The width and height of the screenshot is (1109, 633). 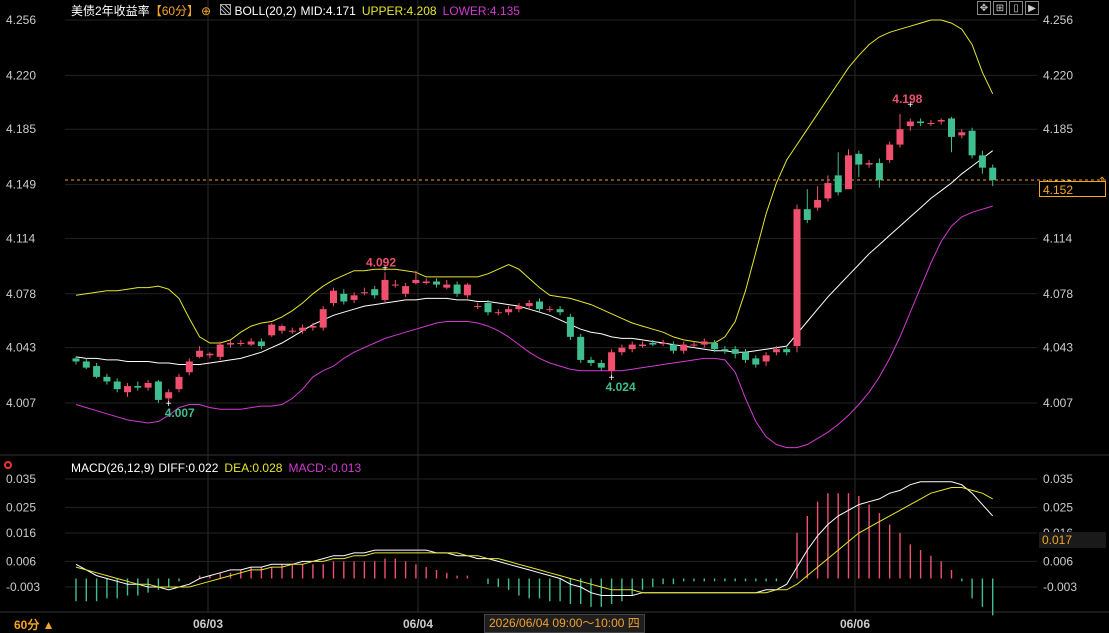 I want to click on y-tick-label-right: 4.185, so click(x=1058, y=129).